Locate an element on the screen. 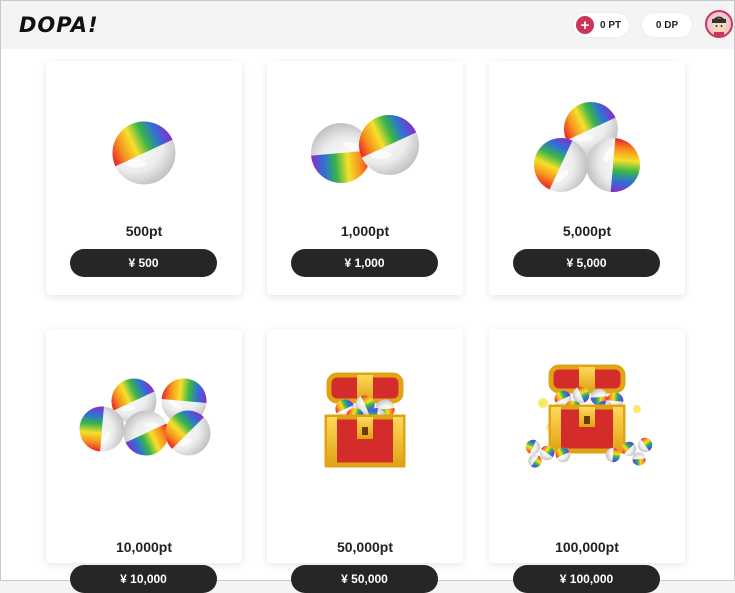 This screenshot has width=735, height=593. product-card-50000pt: 50,000pt ¥ 50,000 is located at coordinates (365, 461).